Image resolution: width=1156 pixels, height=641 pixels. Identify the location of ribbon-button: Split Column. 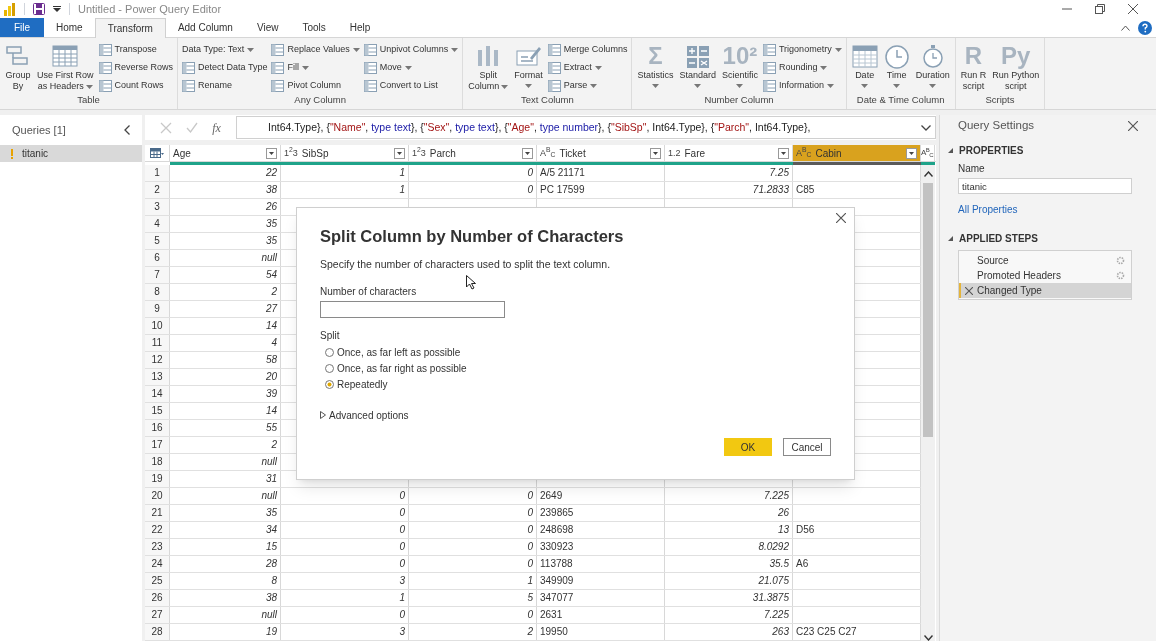
(488, 67).